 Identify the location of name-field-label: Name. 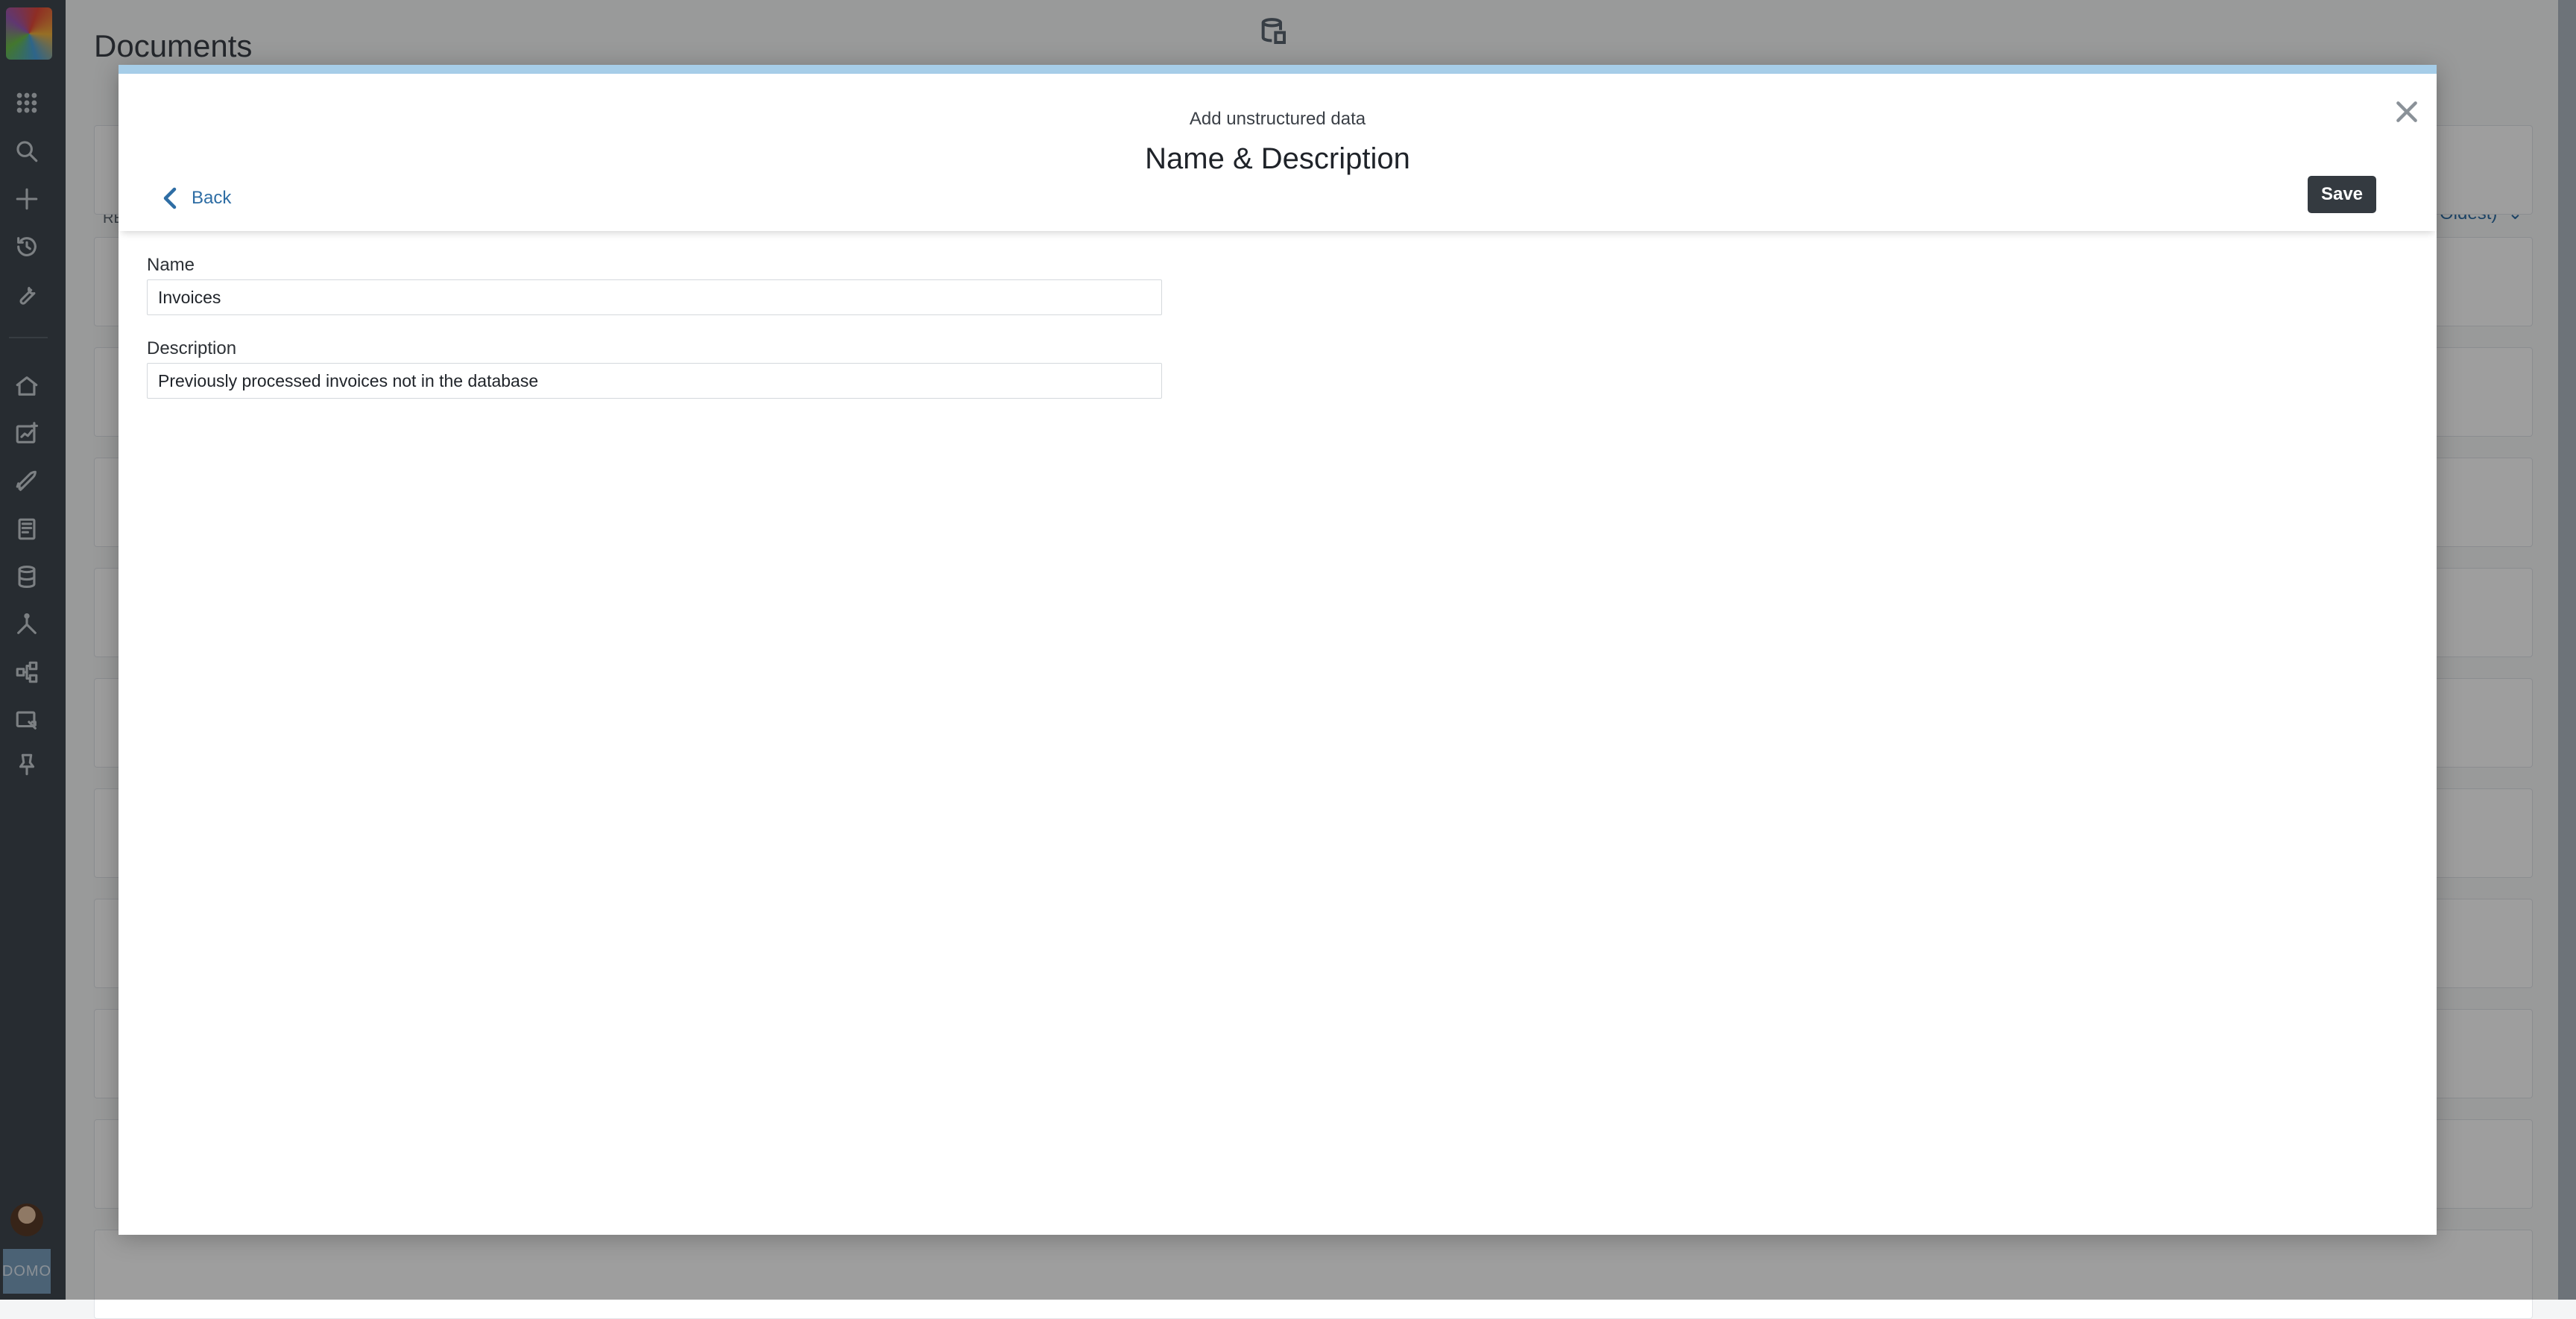
(171, 265).